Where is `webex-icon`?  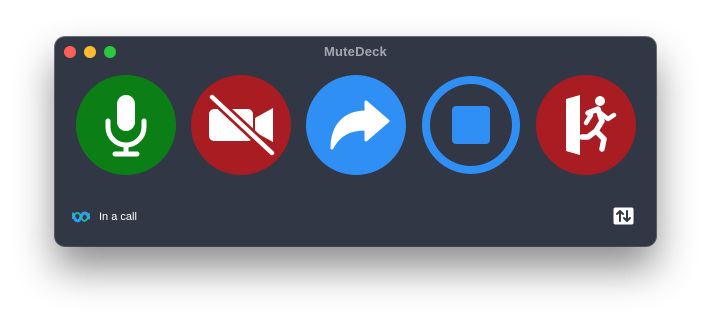 webex-icon is located at coordinates (81, 217).